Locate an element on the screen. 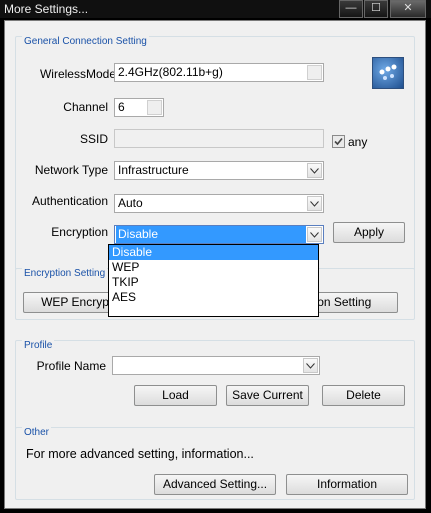 Image resolution: width=431 pixels, height=513 pixels. wireless-logo-icon is located at coordinates (388, 73).